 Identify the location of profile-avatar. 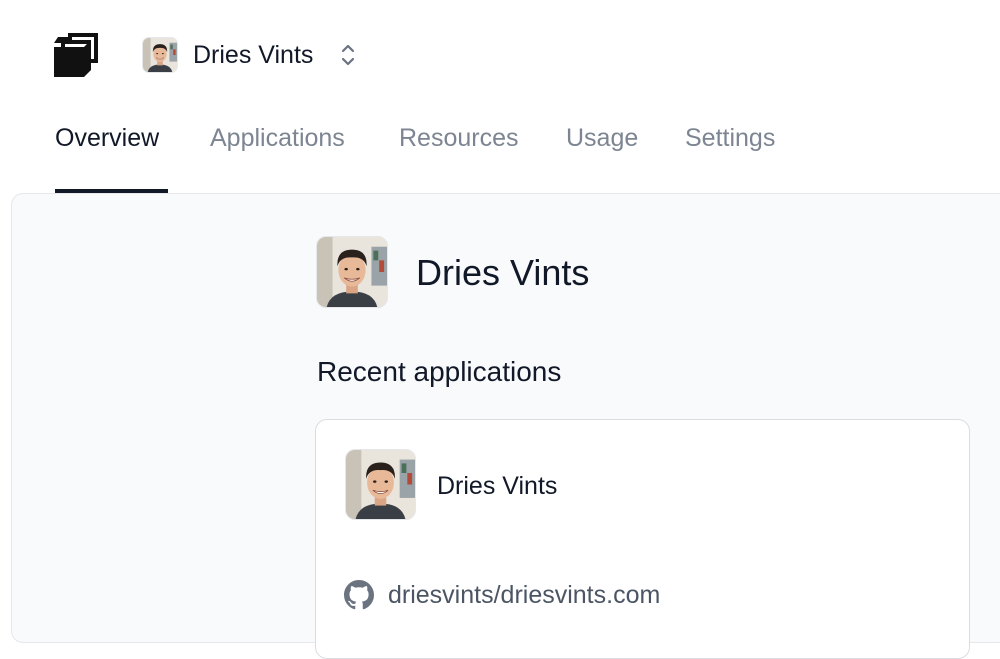
(352, 272).